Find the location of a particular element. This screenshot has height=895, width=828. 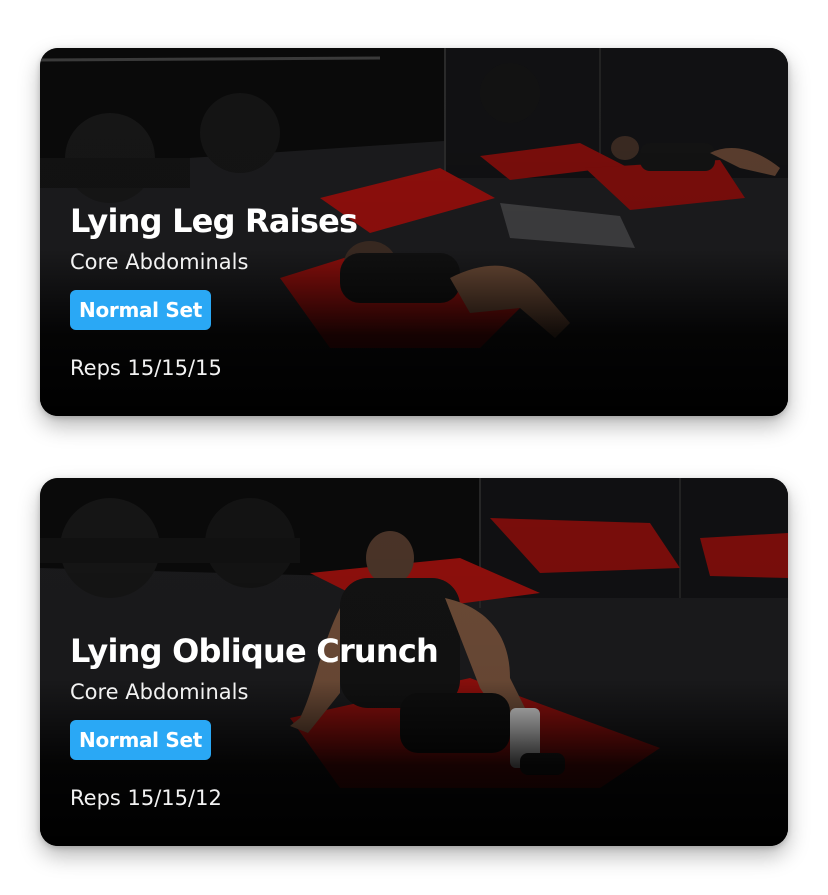

exercise-reps: Reps 15/15/12 is located at coordinates (146, 798).